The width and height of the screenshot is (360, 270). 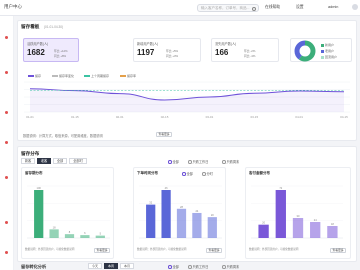 I want to click on series-area, so click(x=187, y=100).